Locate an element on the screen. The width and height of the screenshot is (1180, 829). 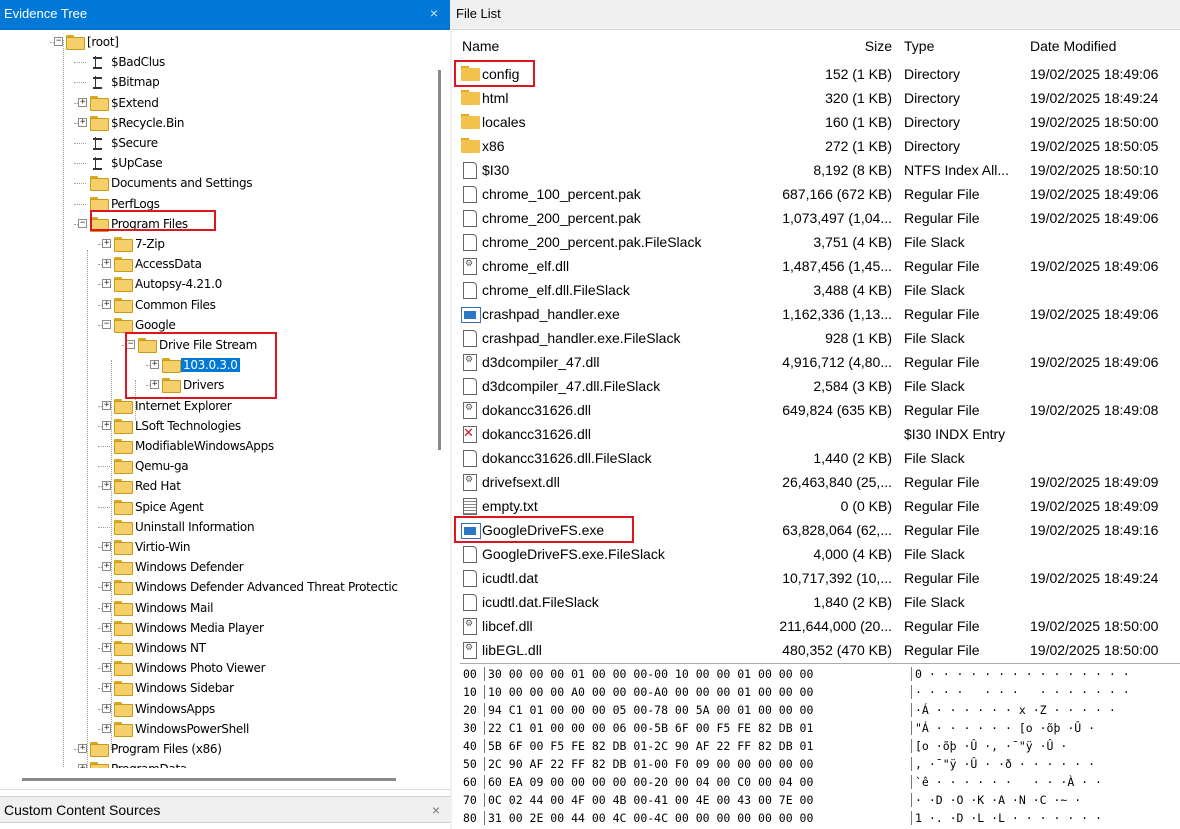
tree-node: + Windows Defender is located at coordinates (215, 567).